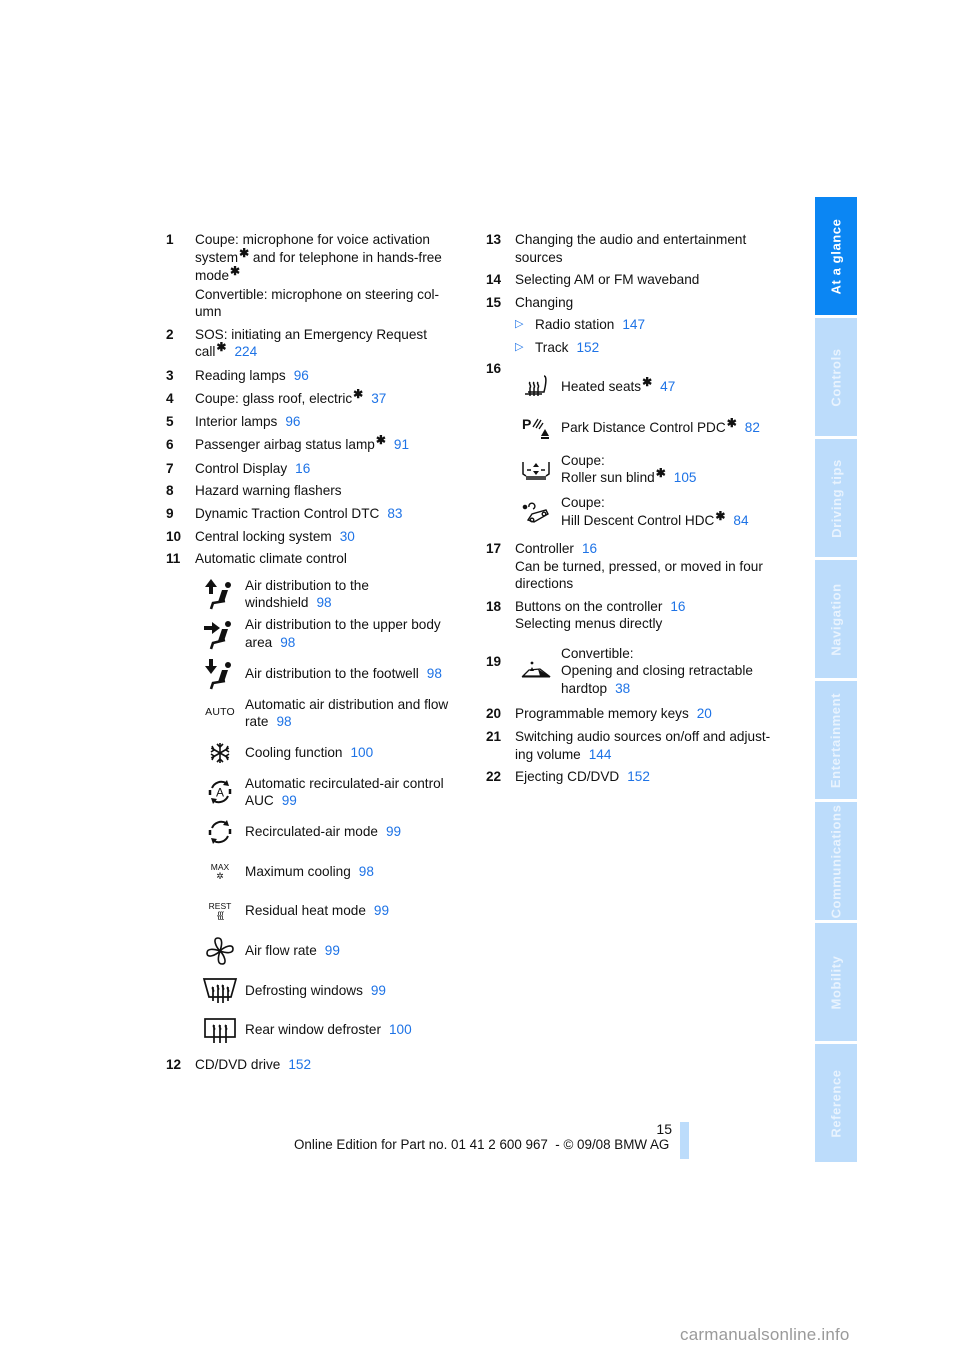 The height and width of the screenshot is (1358, 960). Describe the element at coordinates (740, 520) in the screenshot. I see `page-ref-link: 84` at that location.